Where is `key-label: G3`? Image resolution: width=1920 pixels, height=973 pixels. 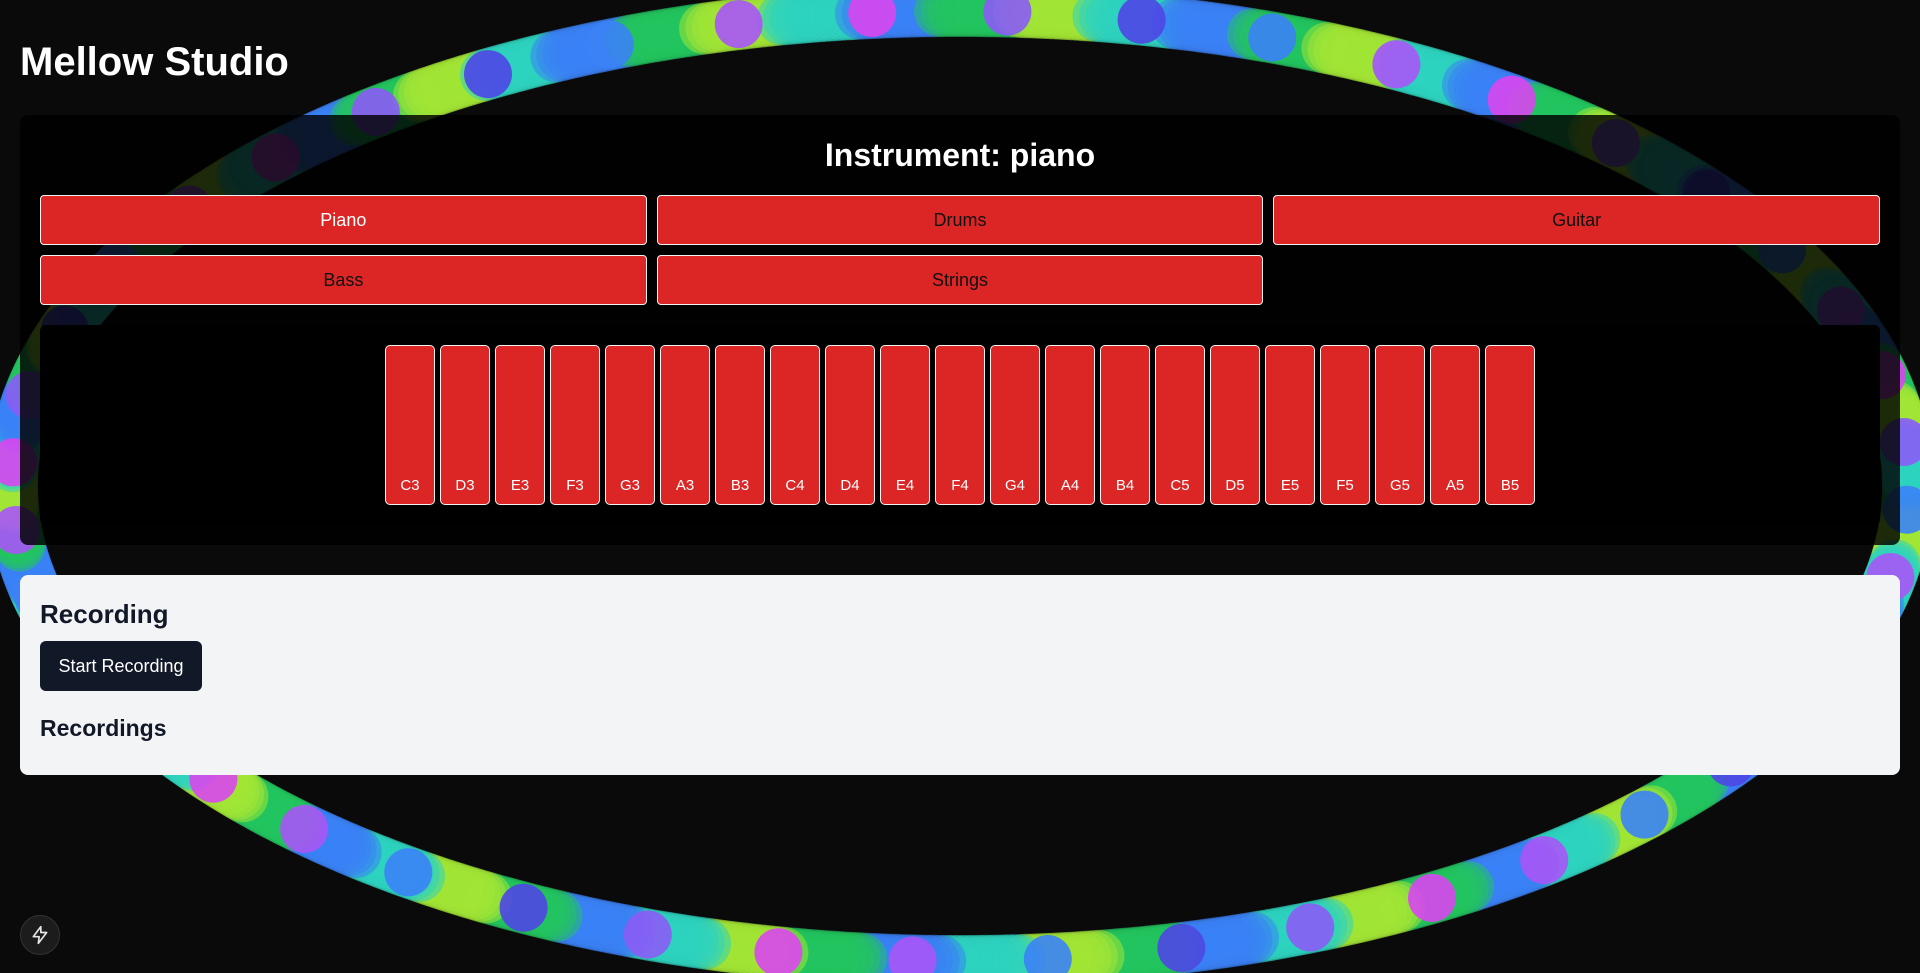 key-label: G3 is located at coordinates (629, 485).